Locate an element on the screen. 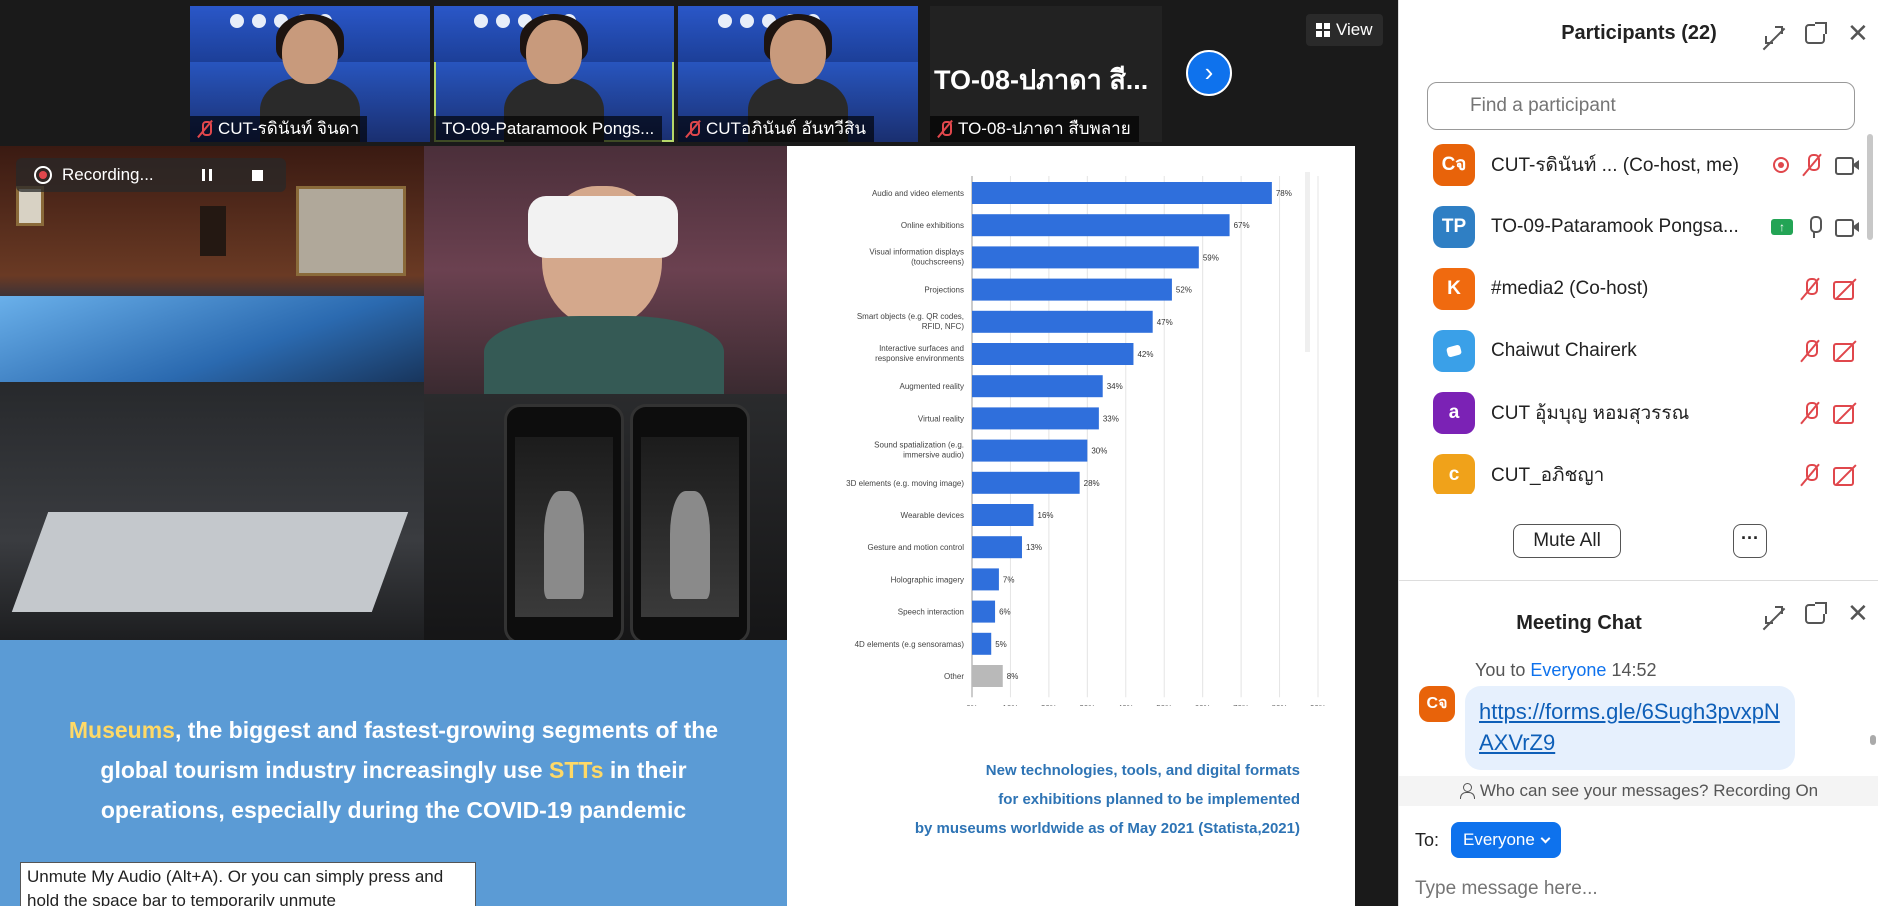 This screenshot has width=1878, height=906. chat-recipient-select: Everyone is located at coordinates (1506, 840).